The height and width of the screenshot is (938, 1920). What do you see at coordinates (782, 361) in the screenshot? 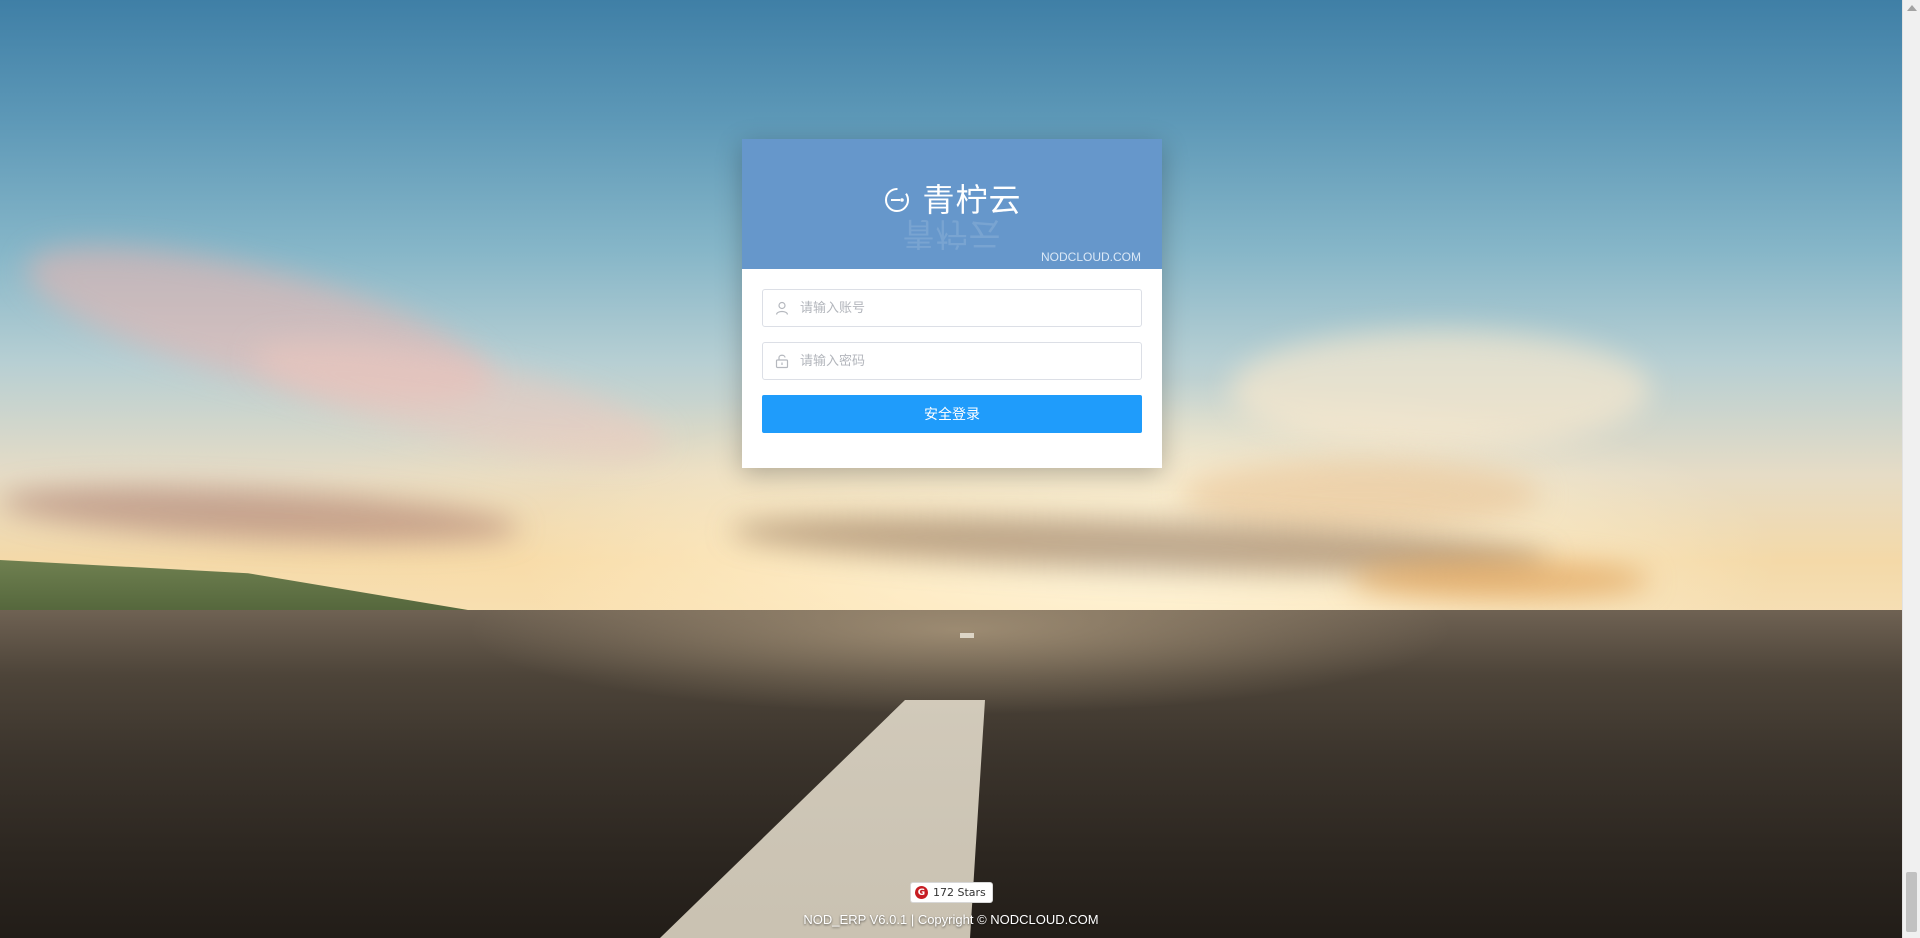
I see `lock-icon` at bounding box center [782, 361].